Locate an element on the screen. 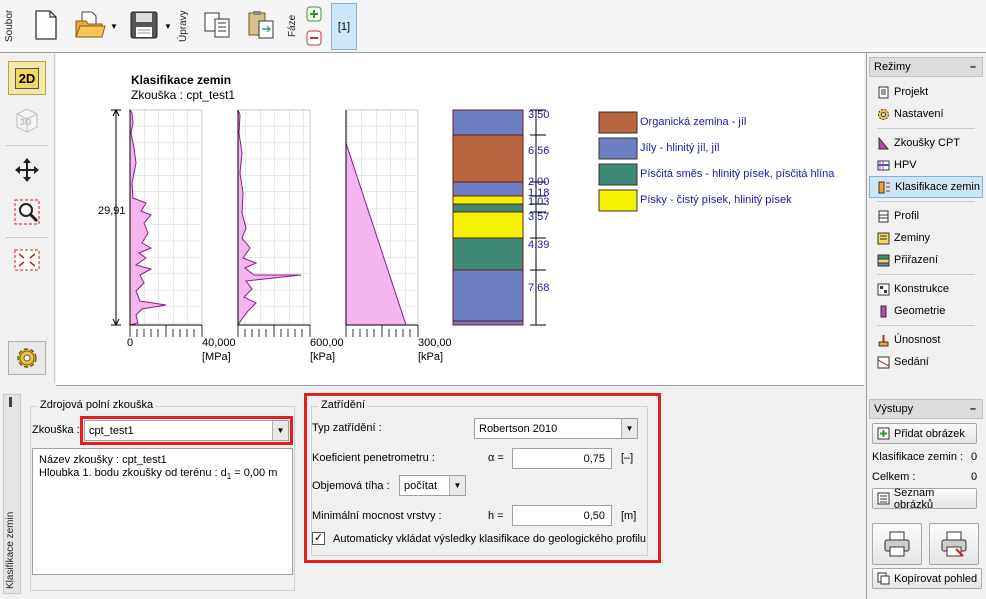  mode-label: Sedání is located at coordinates (911, 362).